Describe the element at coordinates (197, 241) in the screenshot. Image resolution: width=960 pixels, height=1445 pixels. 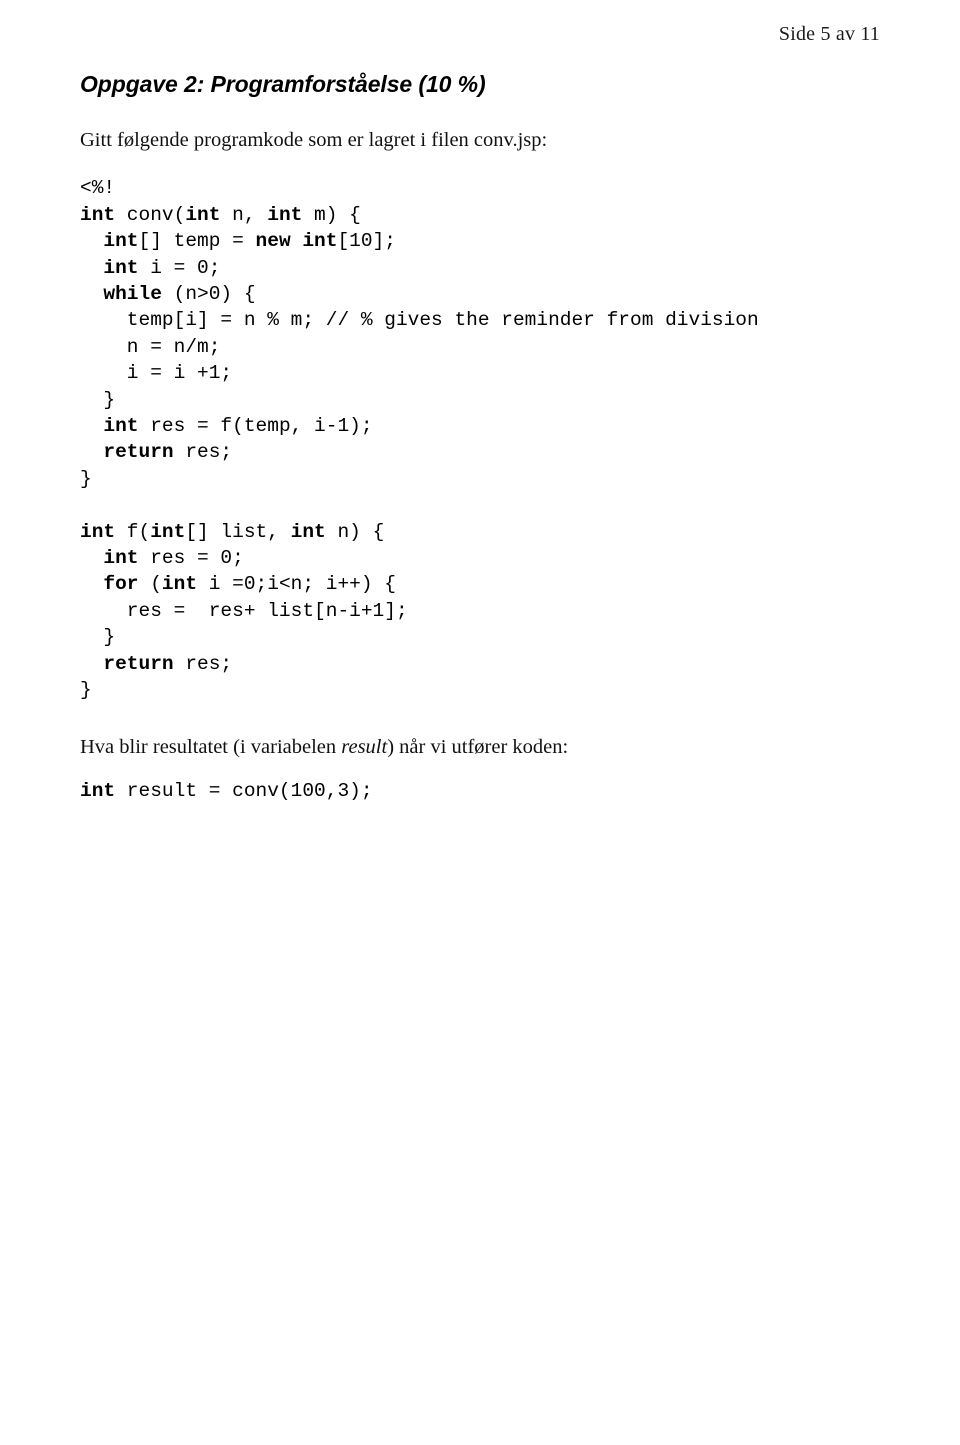
I see `code-text: [] temp =` at that location.